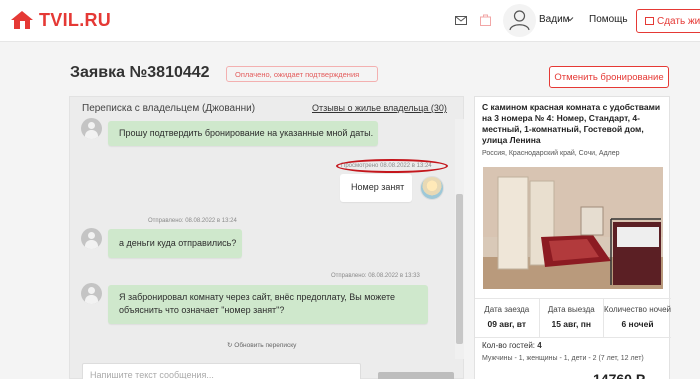 This screenshot has width=700, height=379. I want to click on refresh-chat-label: Обновить переписку, so click(265, 345).